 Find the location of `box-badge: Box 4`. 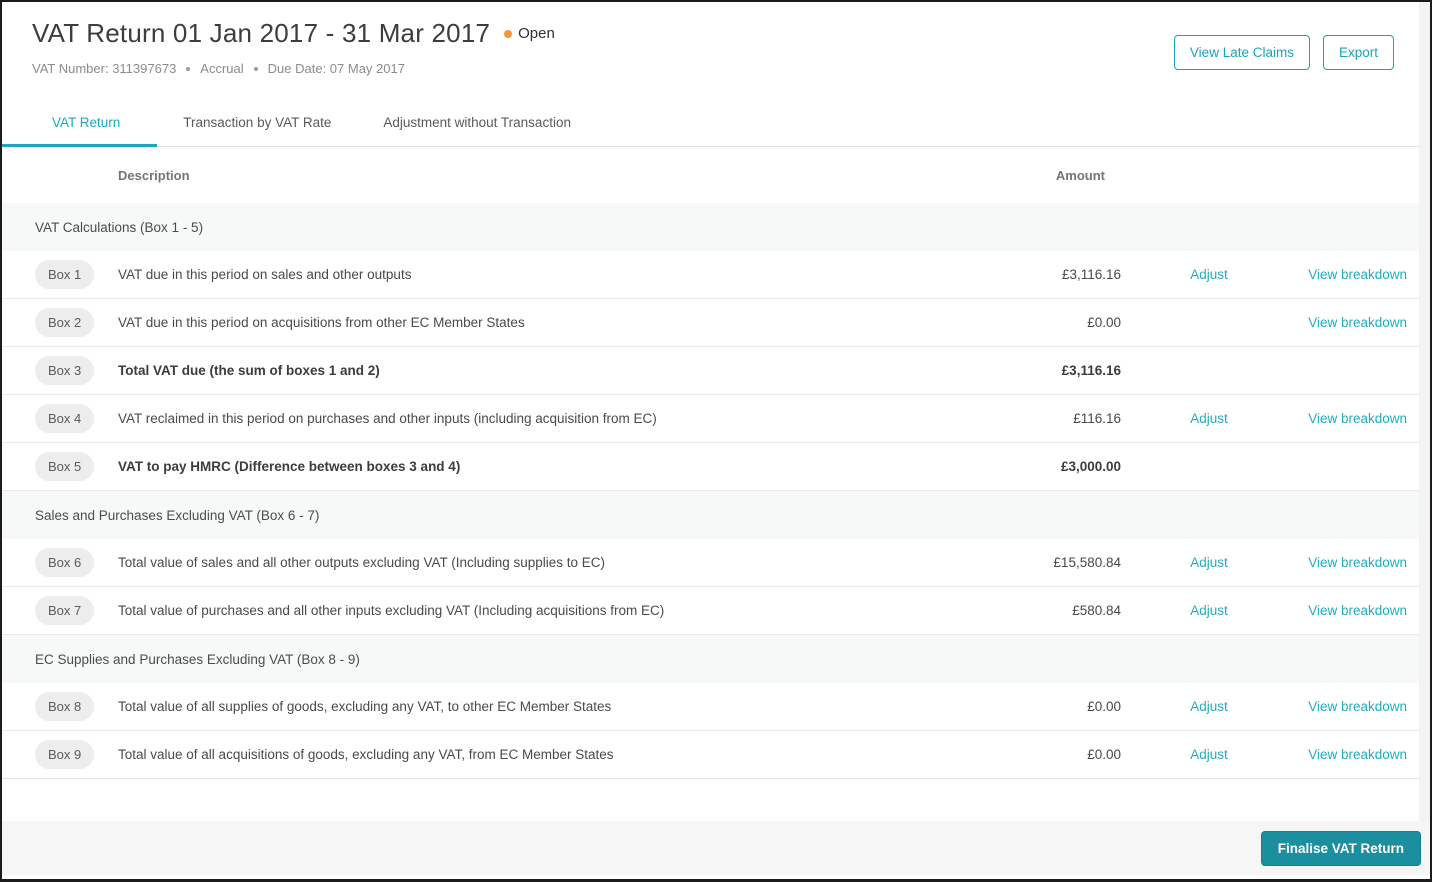

box-badge: Box 4 is located at coordinates (65, 418).